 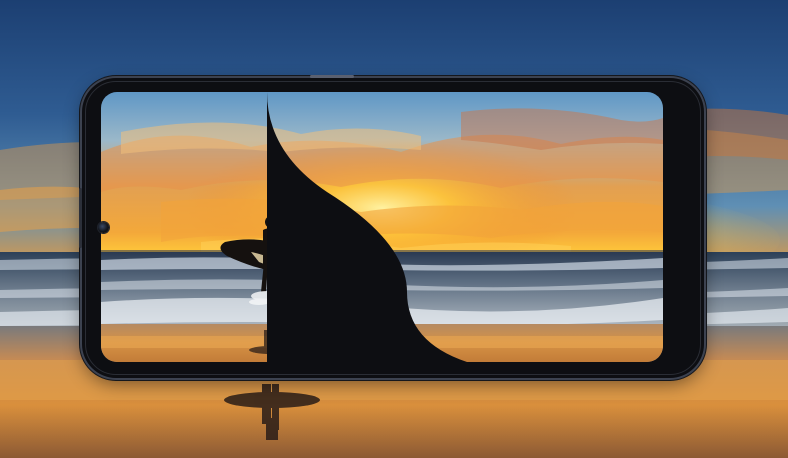 What do you see at coordinates (367, 227) in the screenshot?
I see `screen-notch` at bounding box center [367, 227].